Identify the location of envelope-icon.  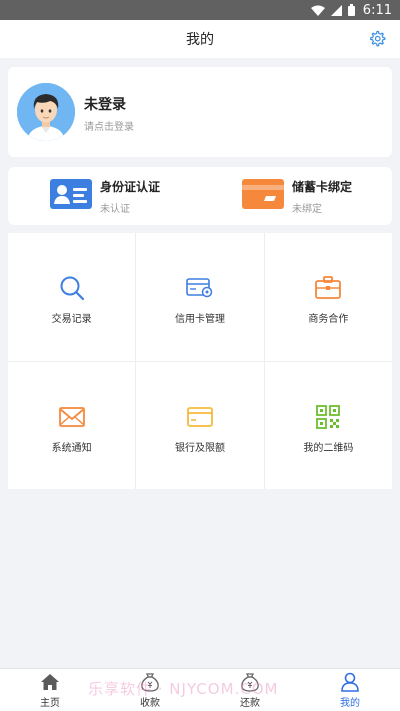
(71, 416).